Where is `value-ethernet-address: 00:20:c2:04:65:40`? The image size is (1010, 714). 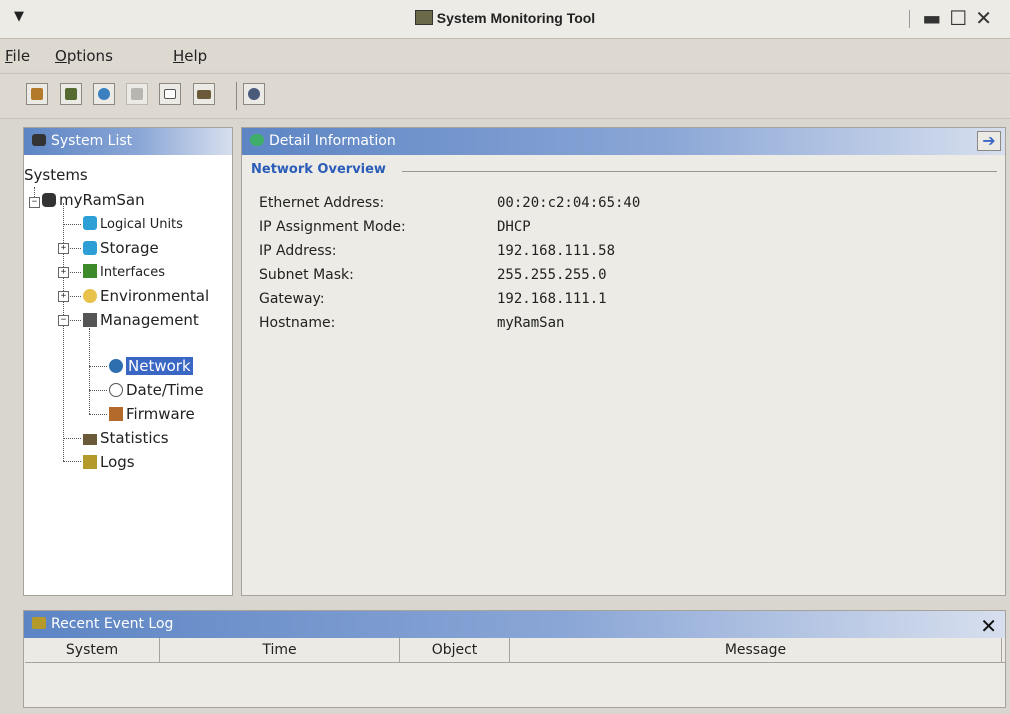 value-ethernet-address: 00:20:c2:04:65:40 is located at coordinates (569, 203).